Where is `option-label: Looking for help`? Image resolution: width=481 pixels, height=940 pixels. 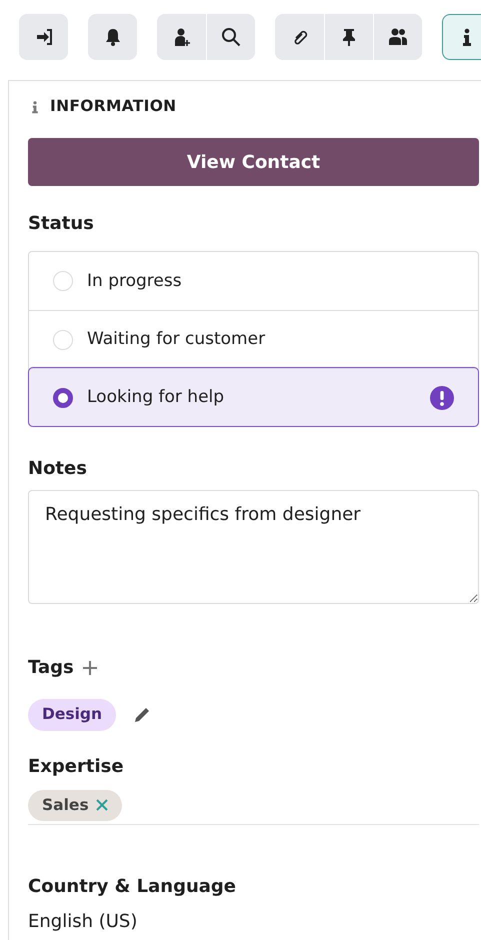 option-label: Looking for help is located at coordinates (156, 397).